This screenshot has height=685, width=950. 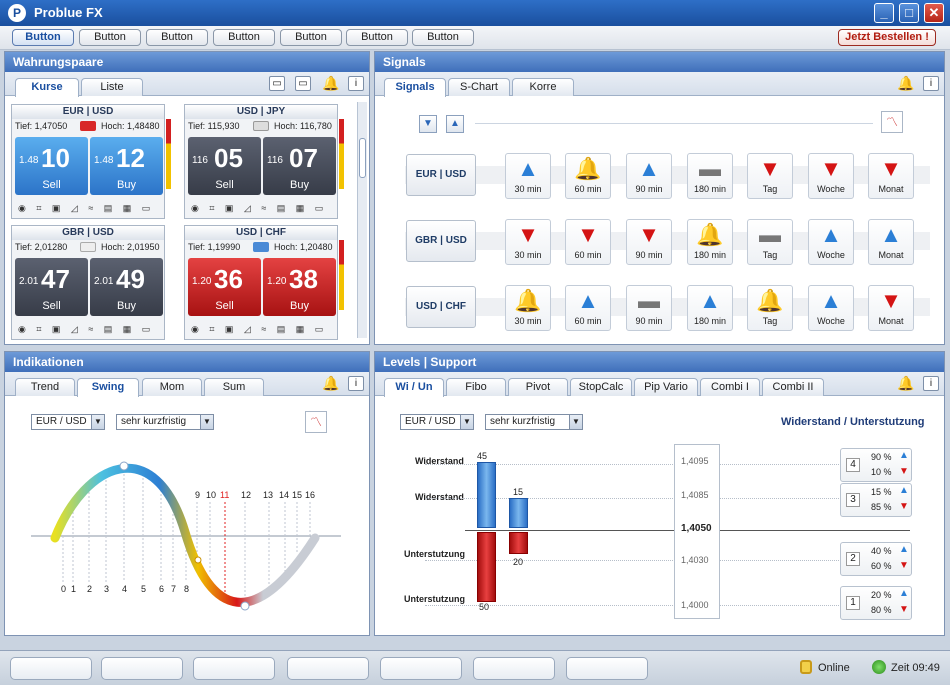 What do you see at coordinates (168, 154) in the screenshot?
I see `sentiment-bar` at bounding box center [168, 154].